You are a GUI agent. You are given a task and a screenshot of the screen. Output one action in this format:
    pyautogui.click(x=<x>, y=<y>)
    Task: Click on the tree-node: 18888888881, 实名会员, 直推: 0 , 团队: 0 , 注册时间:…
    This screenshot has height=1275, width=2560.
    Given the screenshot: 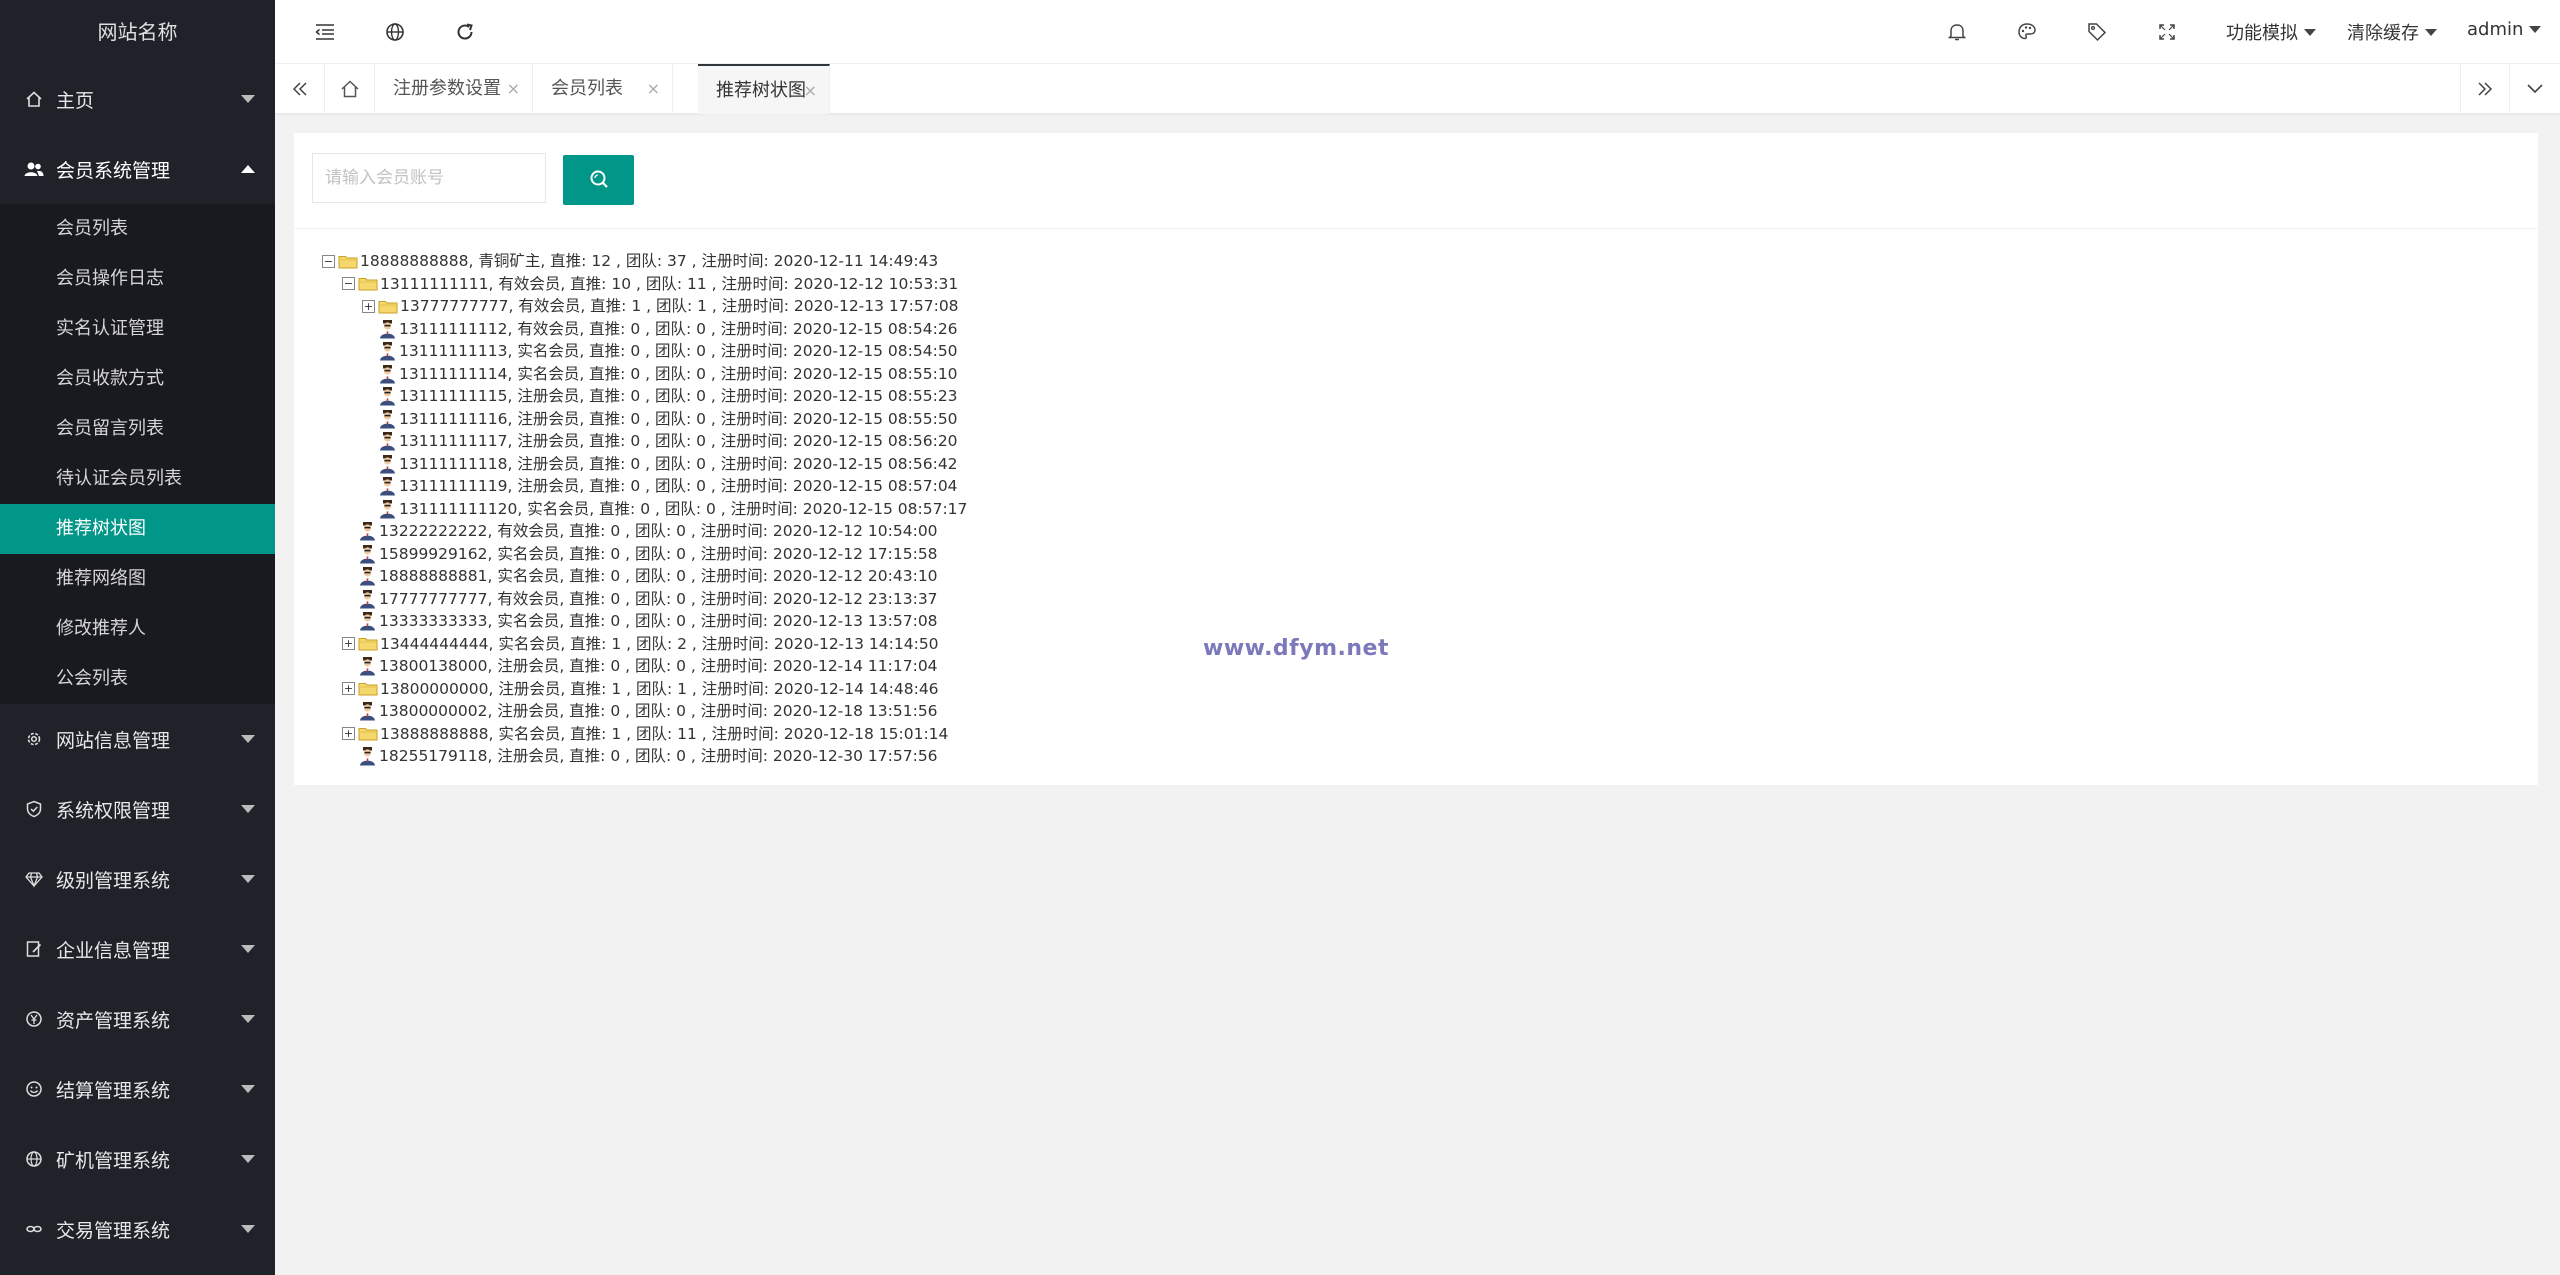 What is the action you would take?
    pyautogui.click(x=644, y=576)
    